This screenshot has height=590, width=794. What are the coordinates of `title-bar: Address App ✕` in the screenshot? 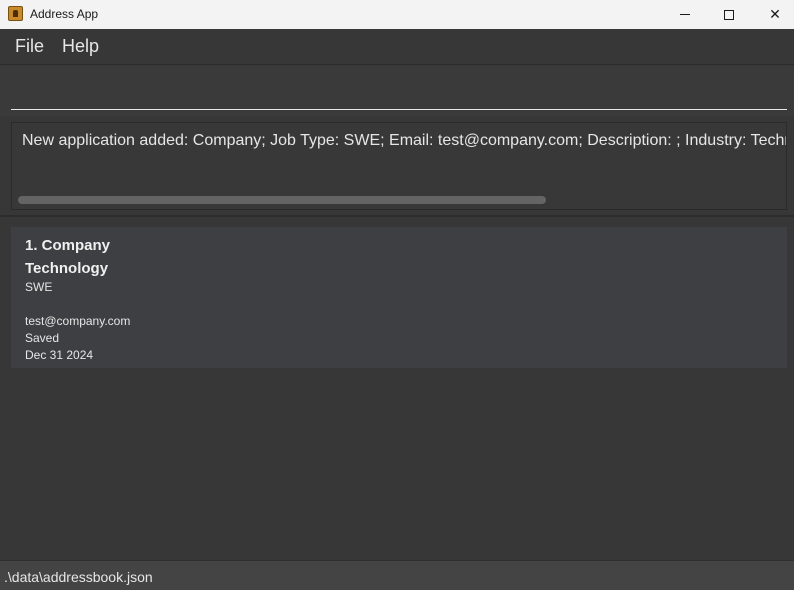 It's located at (397, 14).